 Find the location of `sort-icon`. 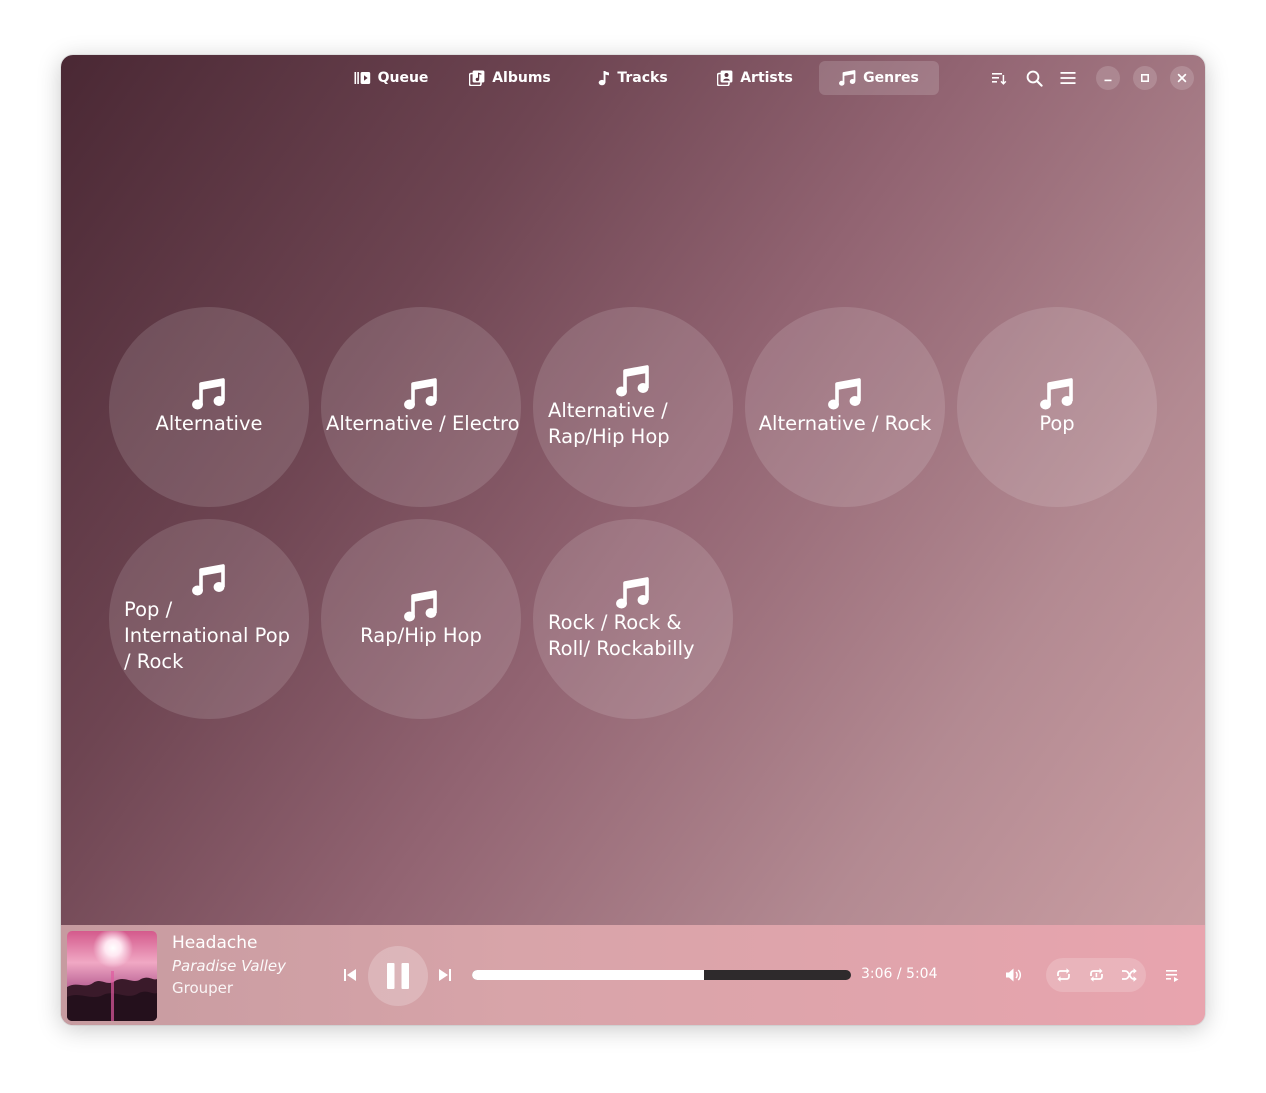

sort-icon is located at coordinates (999, 79).